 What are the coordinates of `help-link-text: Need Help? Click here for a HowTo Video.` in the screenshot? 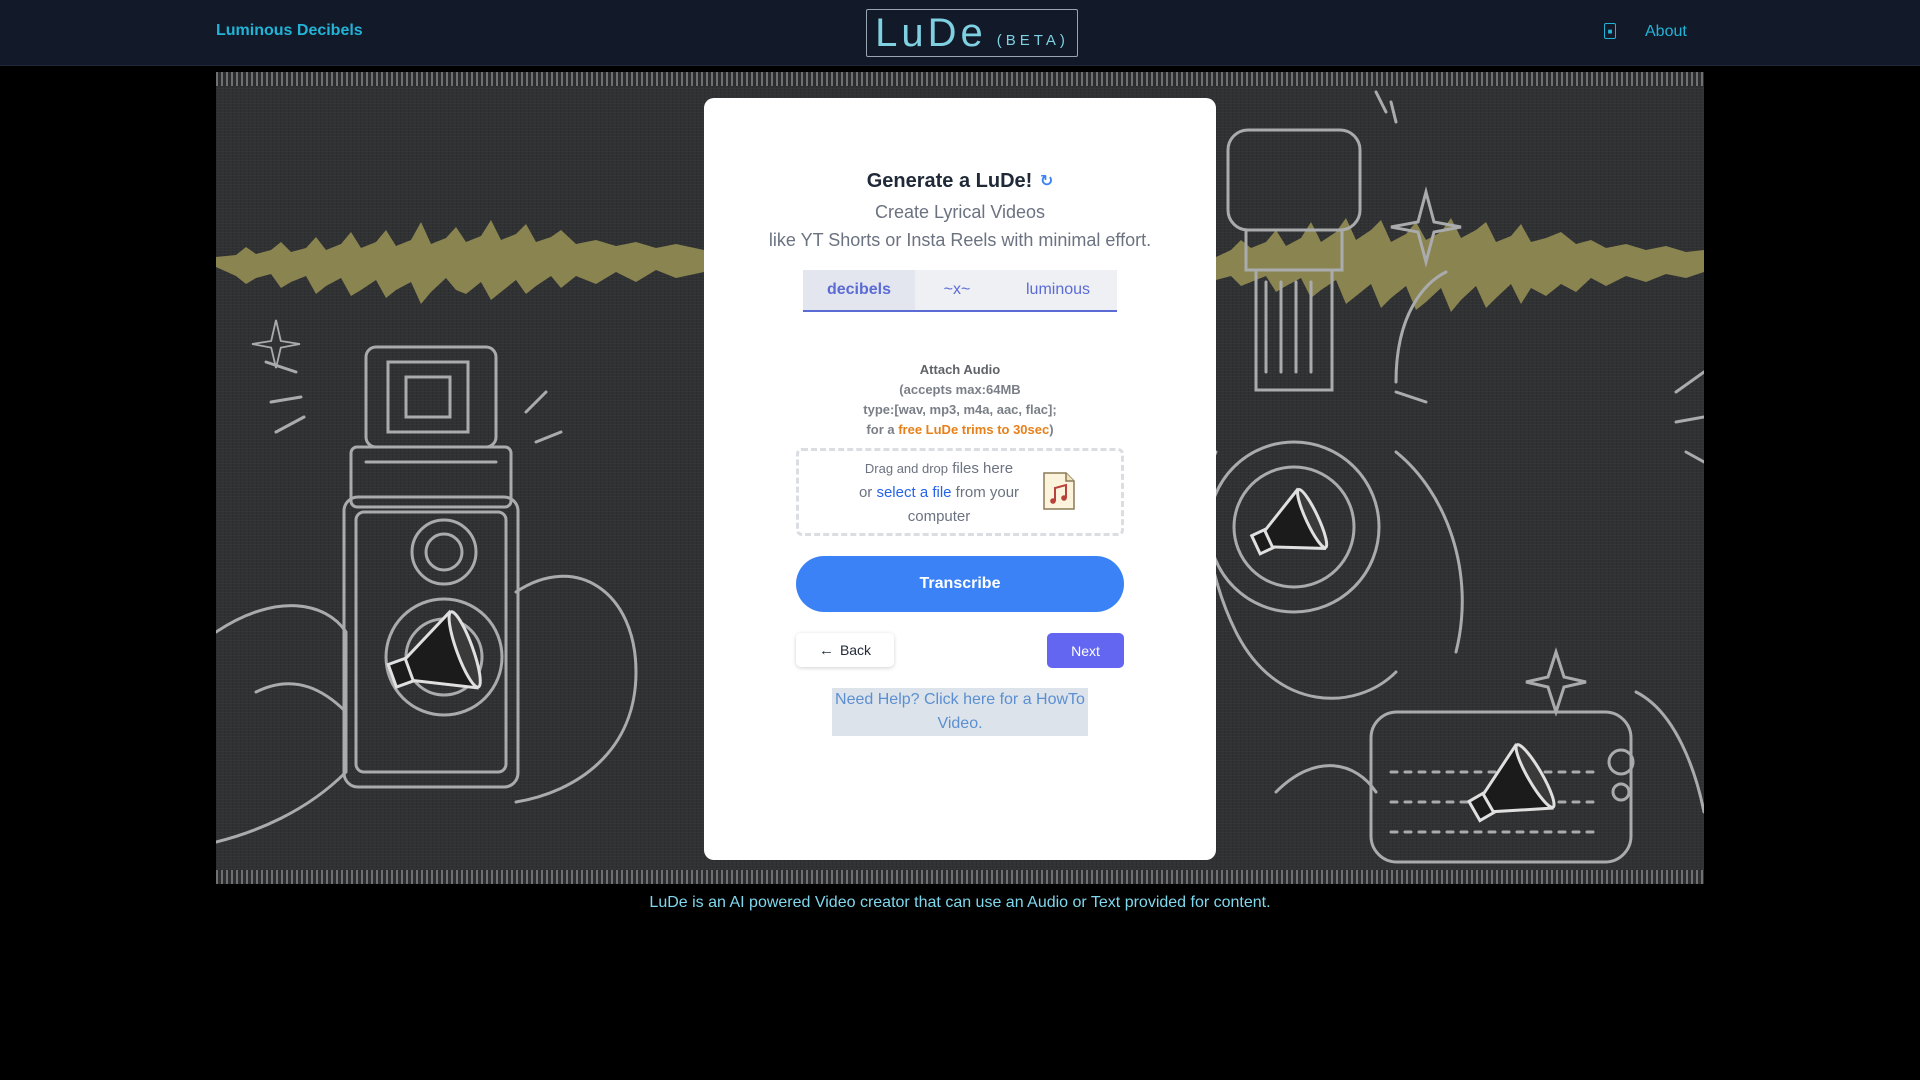 It's located at (960, 712).